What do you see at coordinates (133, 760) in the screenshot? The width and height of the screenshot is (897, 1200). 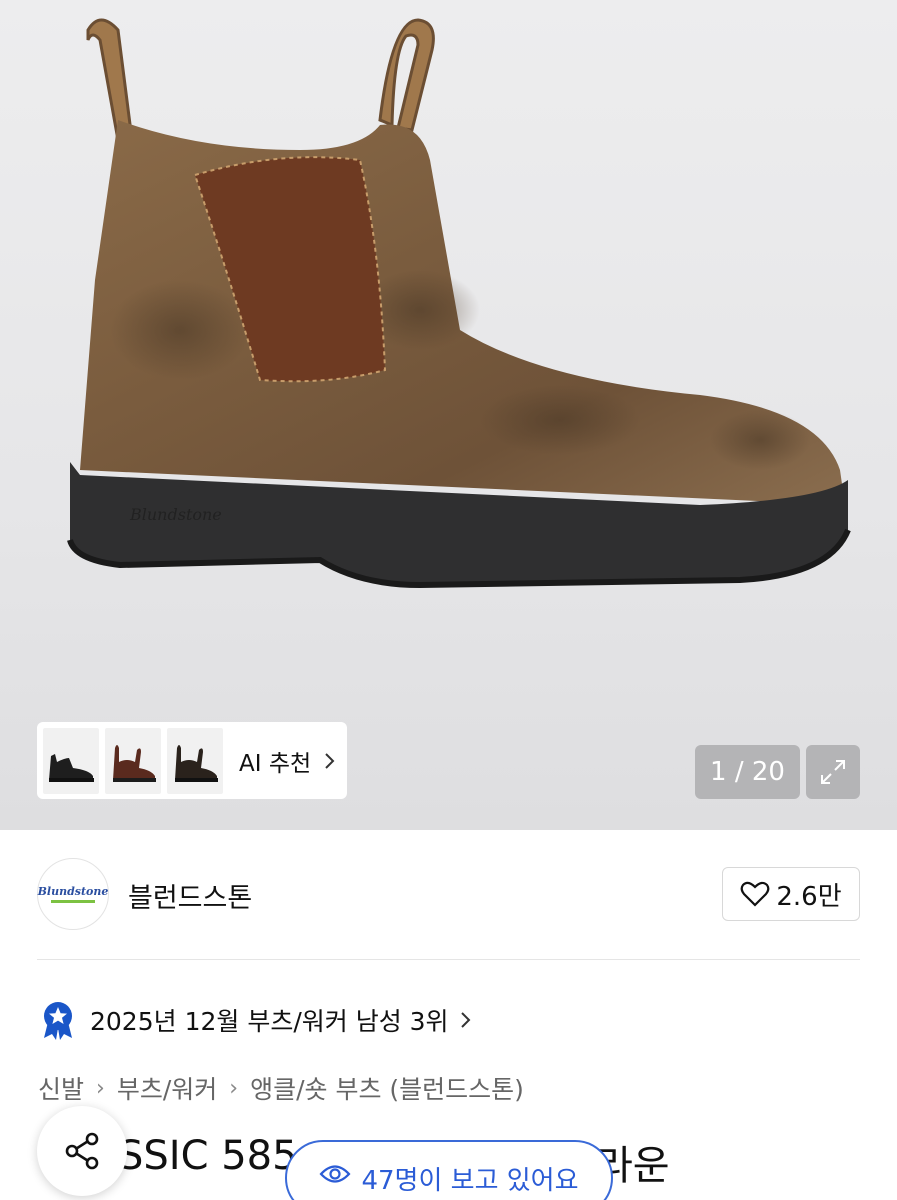 I see `thumbnail-brown-boot` at bounding box center [133, 760].